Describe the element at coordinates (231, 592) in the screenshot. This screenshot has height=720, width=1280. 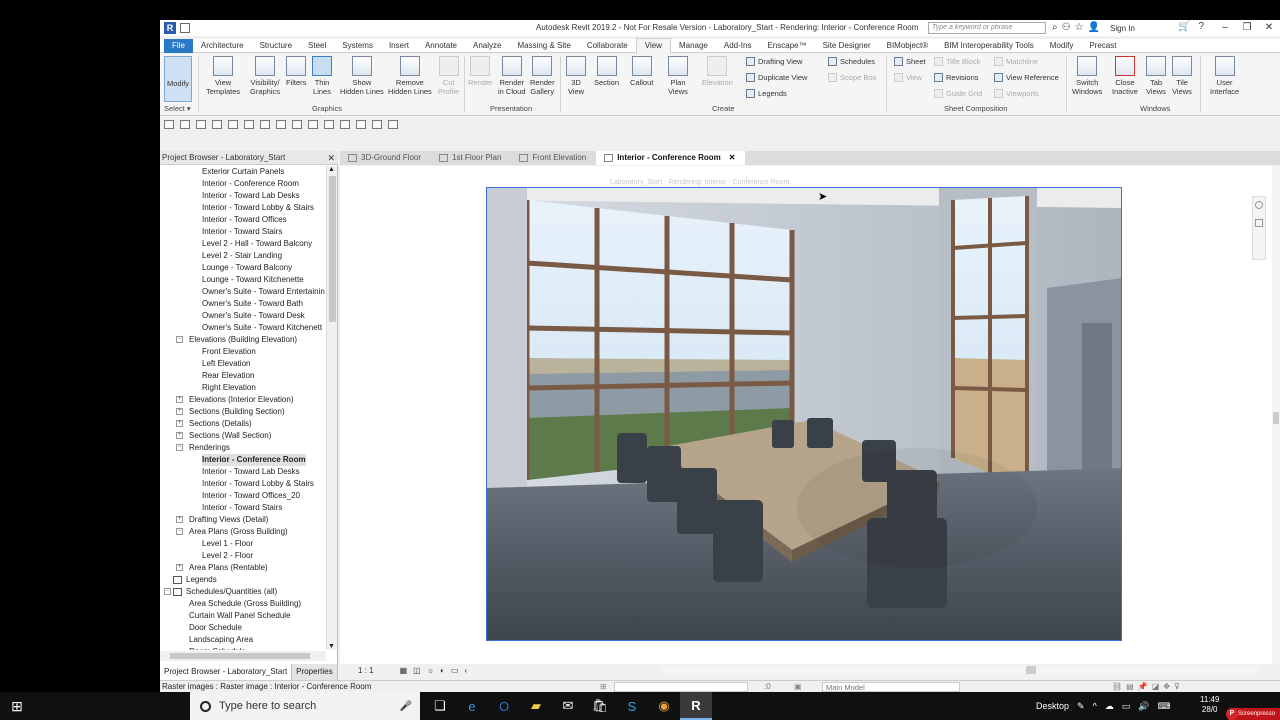
I see `tree-item: Schedules/Quantities (all)` at that location.